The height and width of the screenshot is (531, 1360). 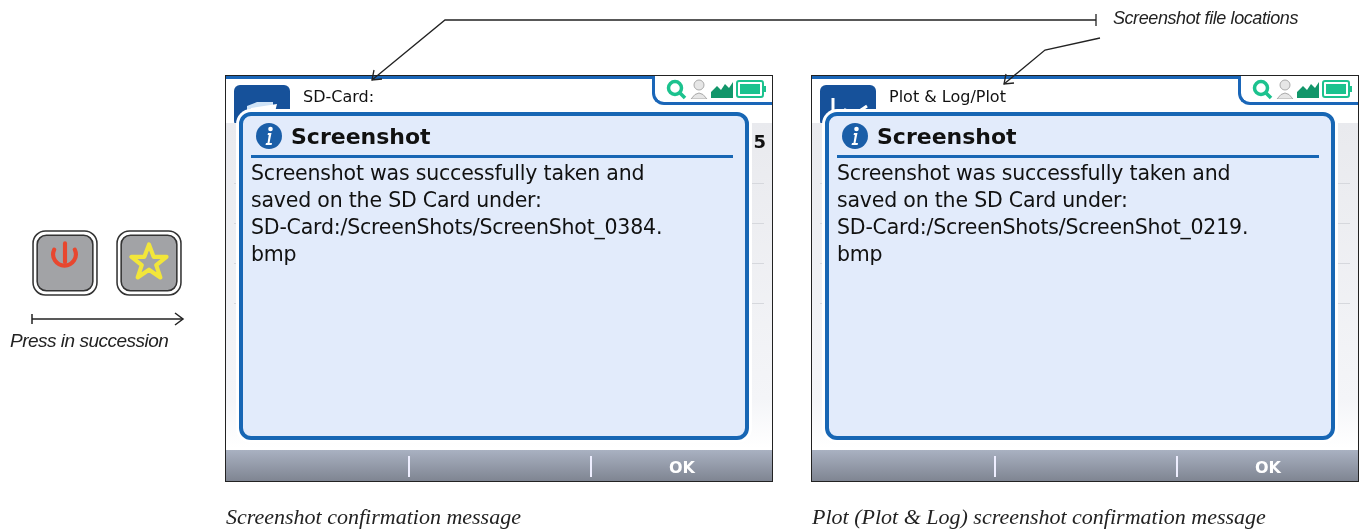 I want to click on instruction-caption: Press in succession, so click(x=90, y=341).